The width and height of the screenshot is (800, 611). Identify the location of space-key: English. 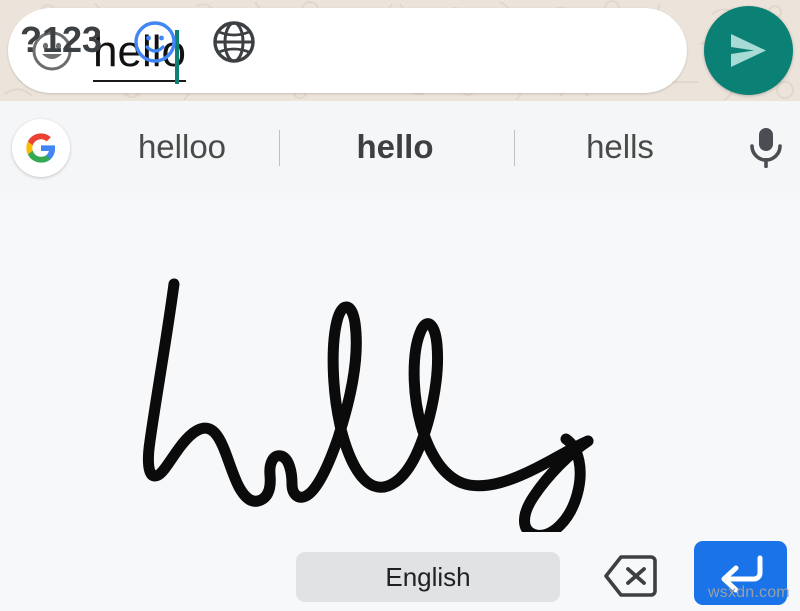
(428, 577).